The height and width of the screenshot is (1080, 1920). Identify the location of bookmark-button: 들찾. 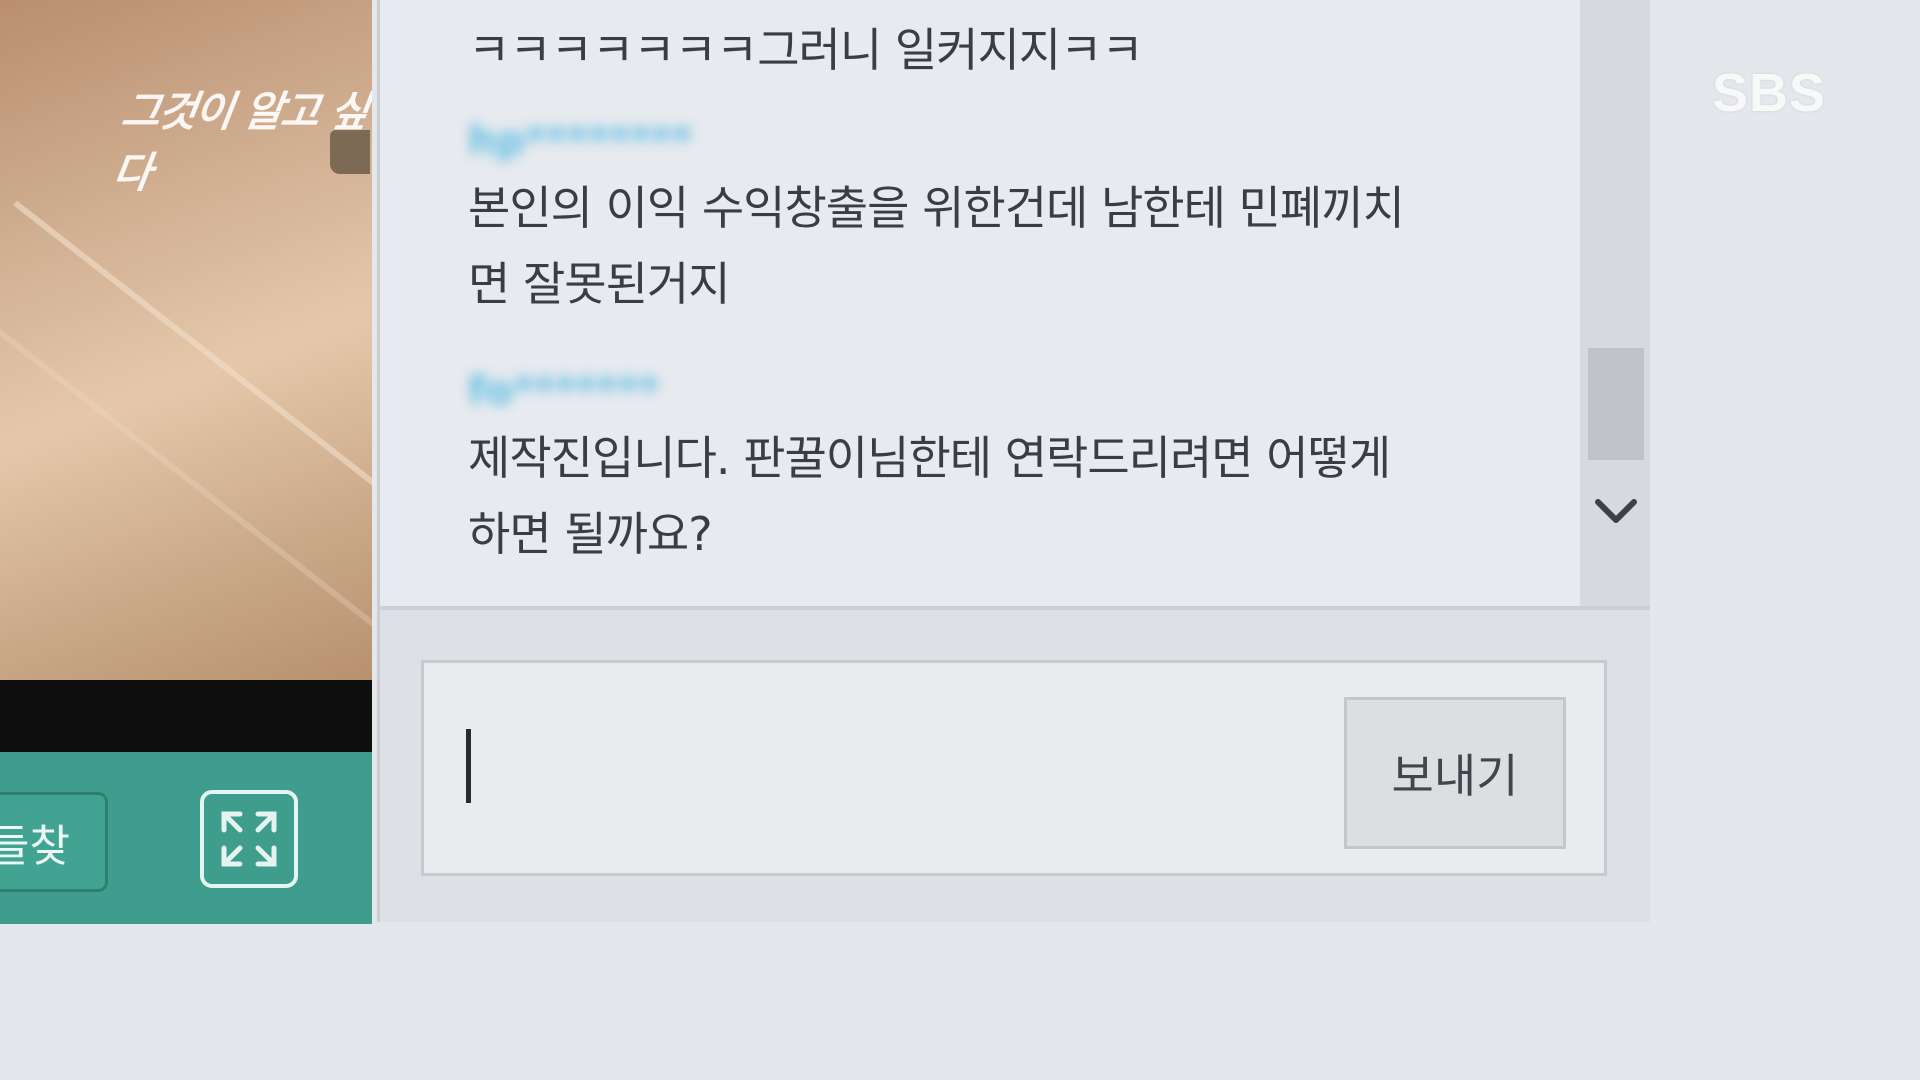
(54, 842).